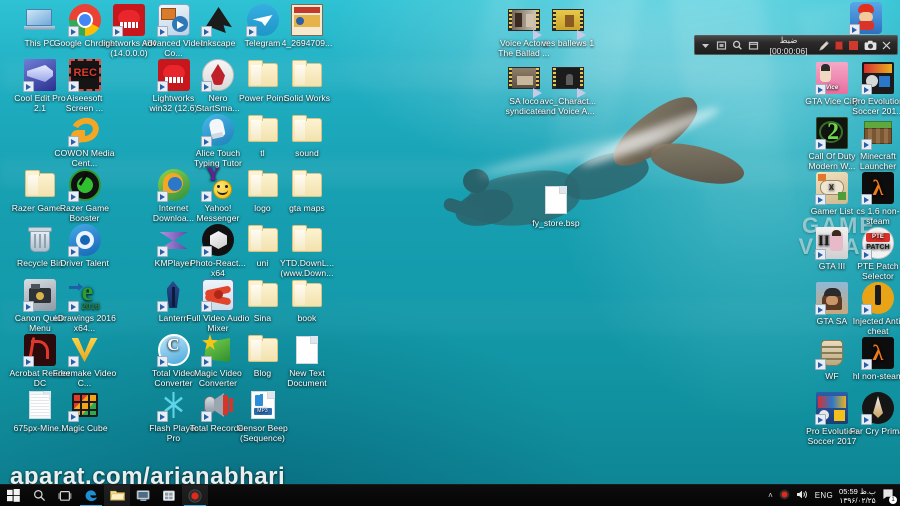 The image size is (900, 506). I want to click on system-tray: ˄ ENG 05:59 ب.ظ ۱۳۹۶/۰۲/۲۵ 1, so click(834, 496).